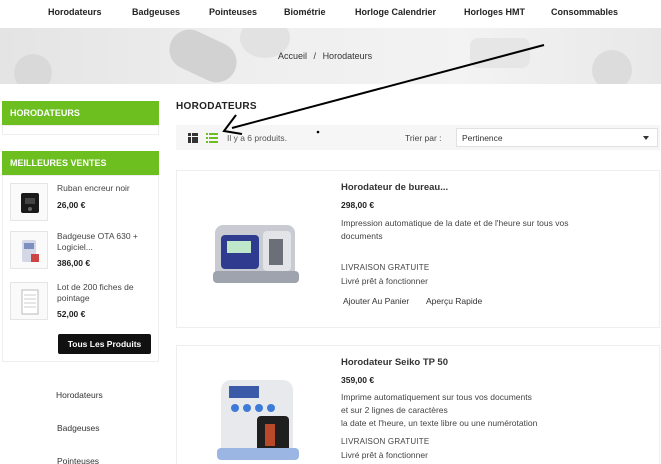  Describe the element at coordinates (305, 12) in the screenshot. I see `nav-item-biometrie: Biométrie` at that location.